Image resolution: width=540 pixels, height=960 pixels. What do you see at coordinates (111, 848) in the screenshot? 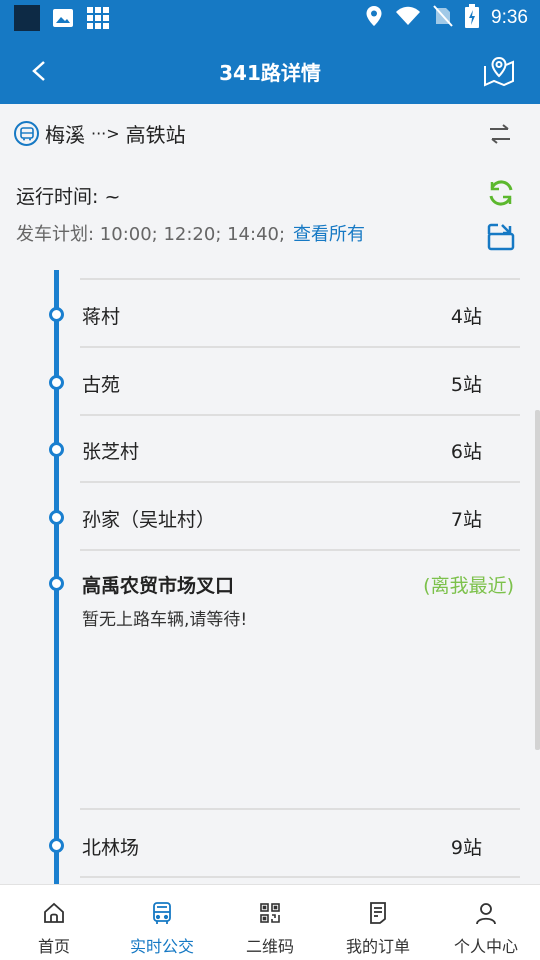
I see `stop-name: 北林场` at bounding box center [111, 848].